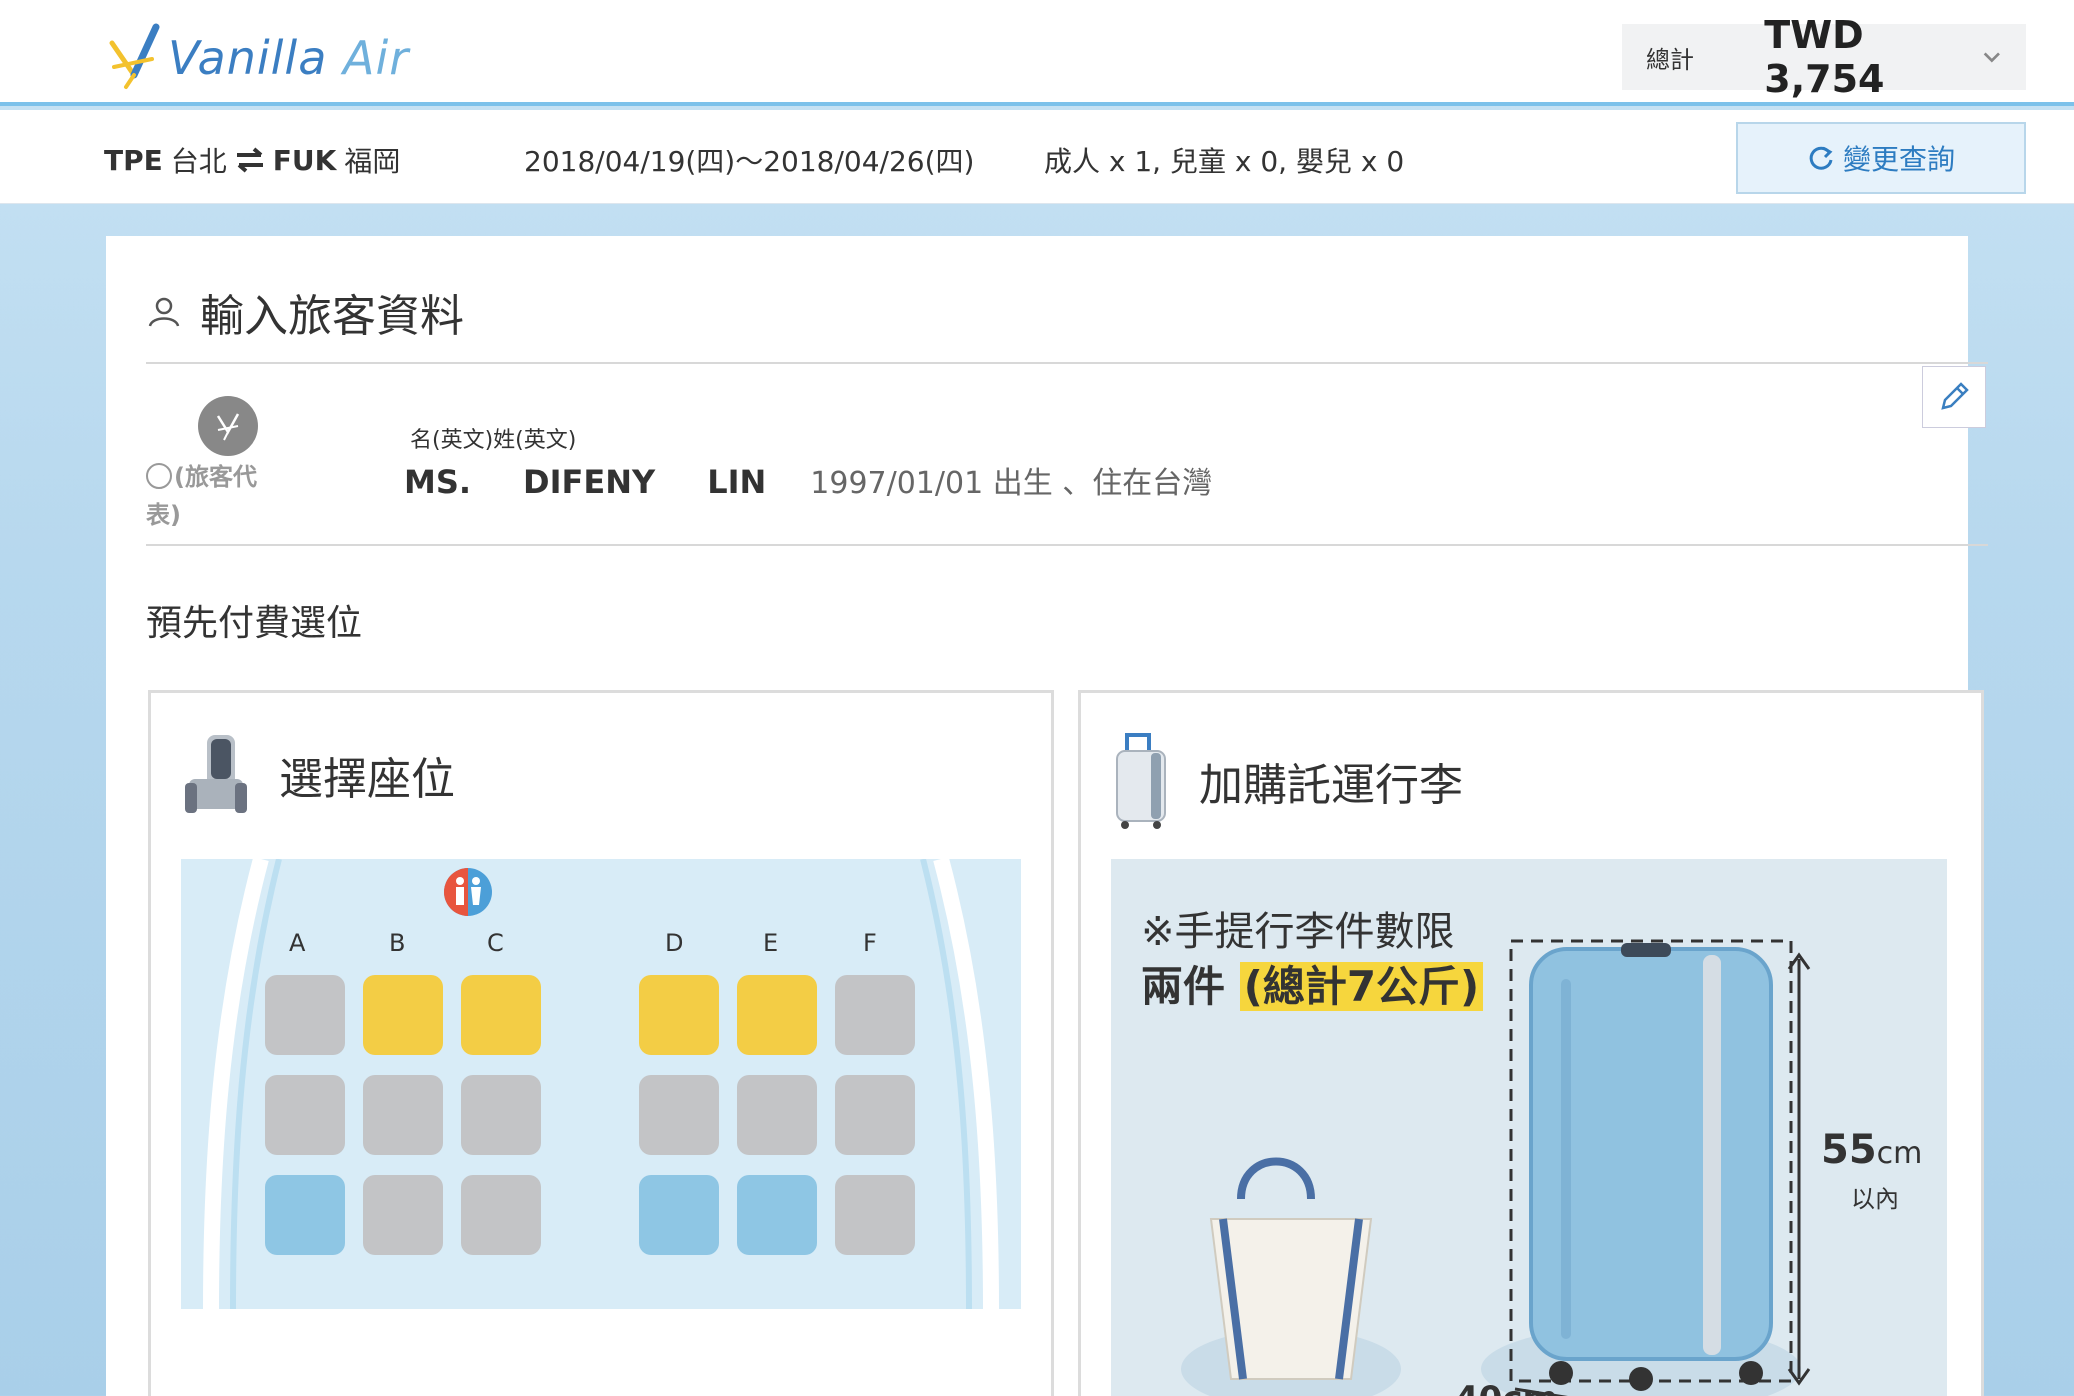 The width and height of the screenshot is (2074, 1396). What do you see at coordinates (216, 774) in the screenshot?
I see `seat-icon` at bounding box center [216, 774].